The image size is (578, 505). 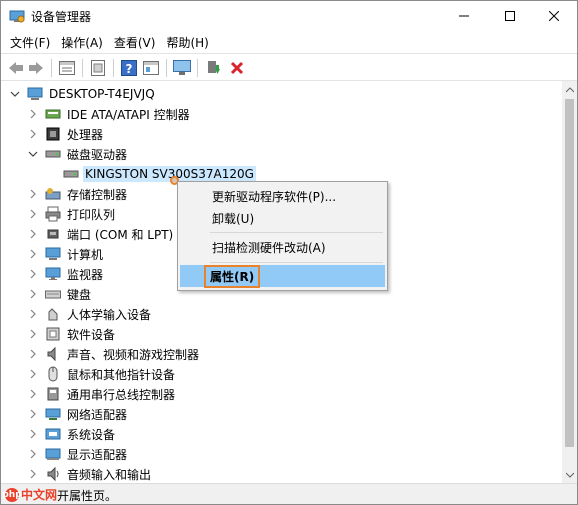 I want to click on ctx-properties: 属性(R), so click(x=282, y=276).